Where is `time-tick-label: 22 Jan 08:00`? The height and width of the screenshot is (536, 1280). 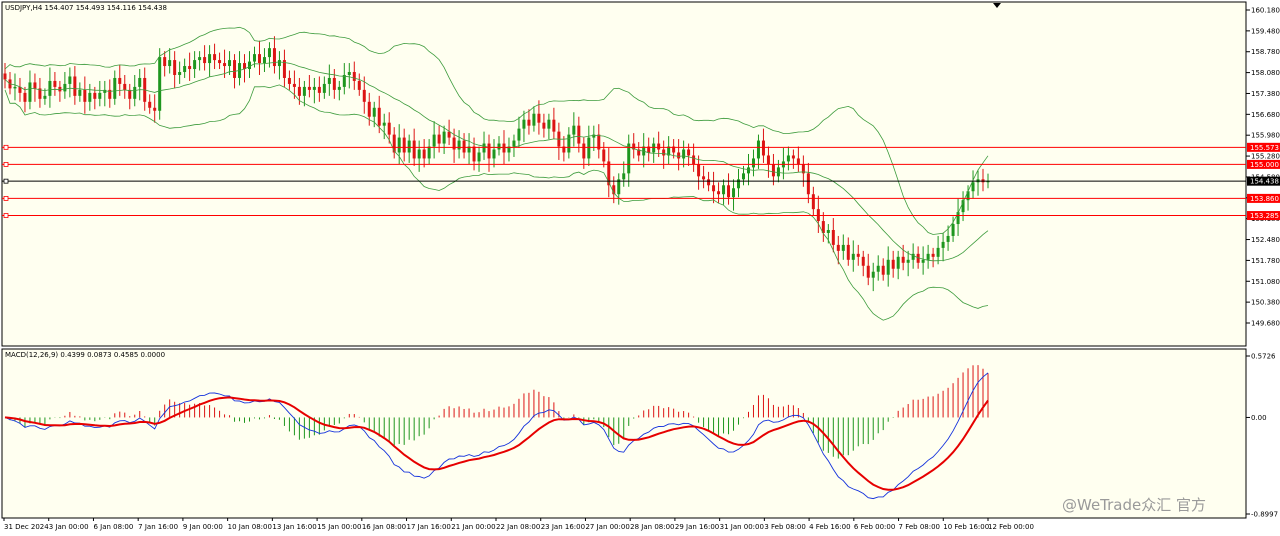 time-tick-label: 22 Jan 08:00 is located at coordinates (518, 527).